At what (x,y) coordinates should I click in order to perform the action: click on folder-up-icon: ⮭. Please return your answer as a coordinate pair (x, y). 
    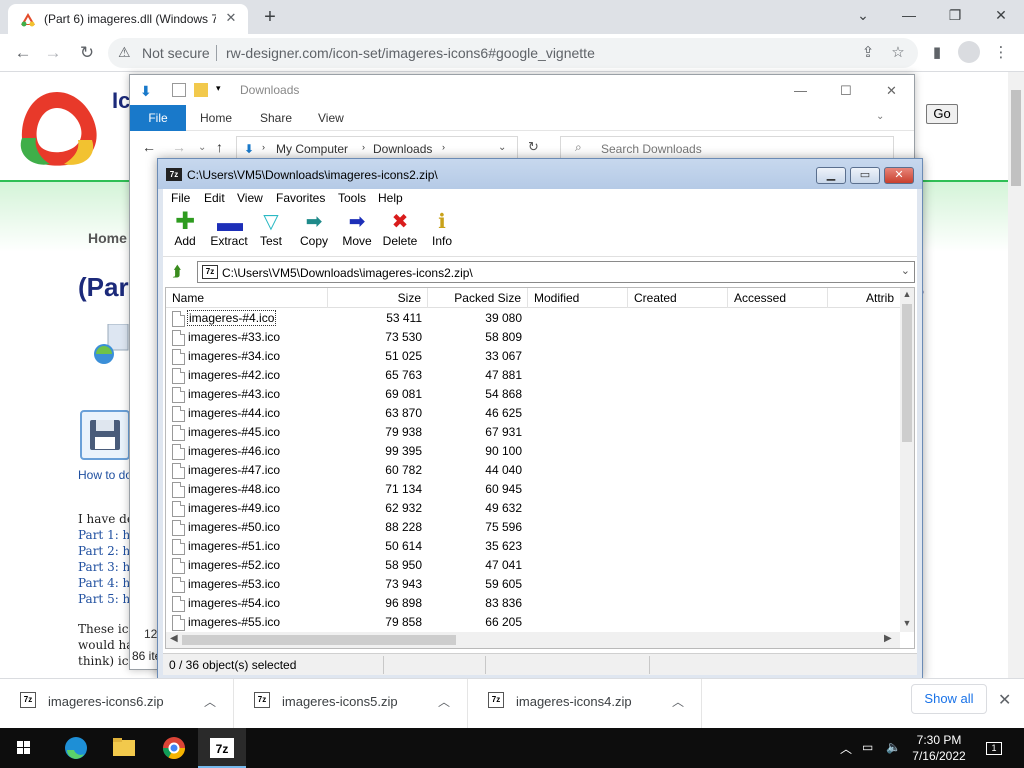
    Looking at the image, I should click on (177, 272).